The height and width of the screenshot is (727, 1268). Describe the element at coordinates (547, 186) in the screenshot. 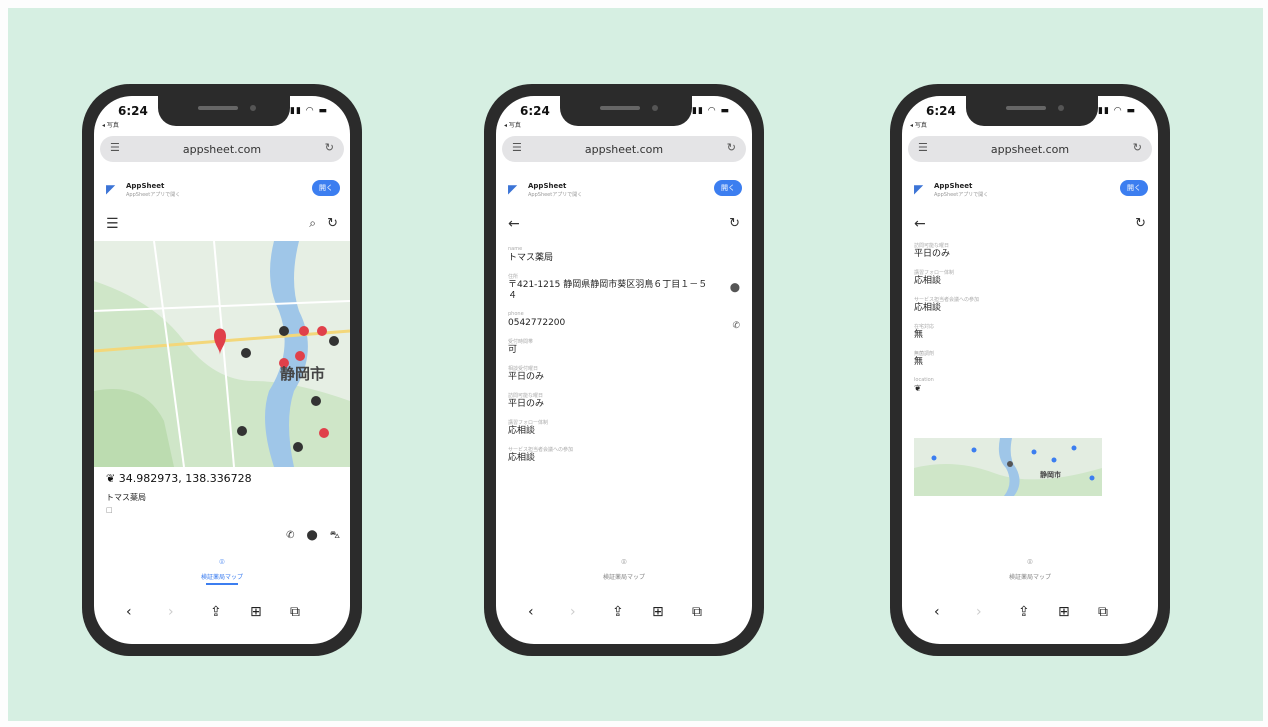

I see `app-name: AppSheet` at that location.